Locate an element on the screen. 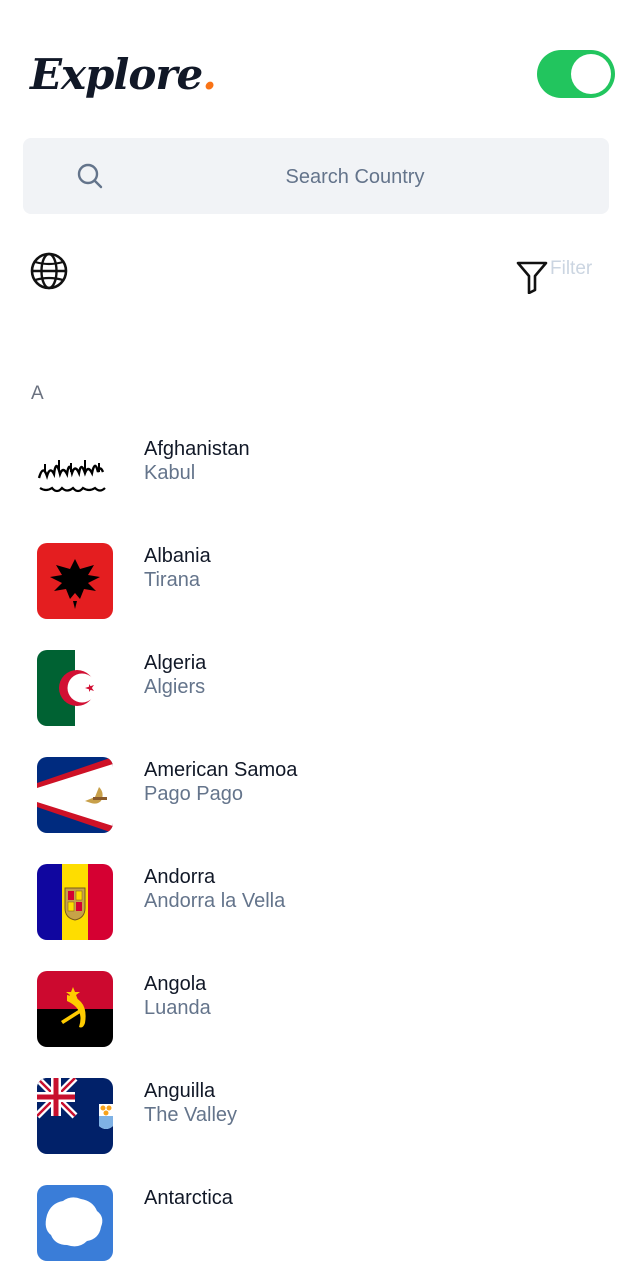 The image size is (632, 1280). country-row-afghanistan: Afghanistan Kabul is located at coordinates (316, 480).